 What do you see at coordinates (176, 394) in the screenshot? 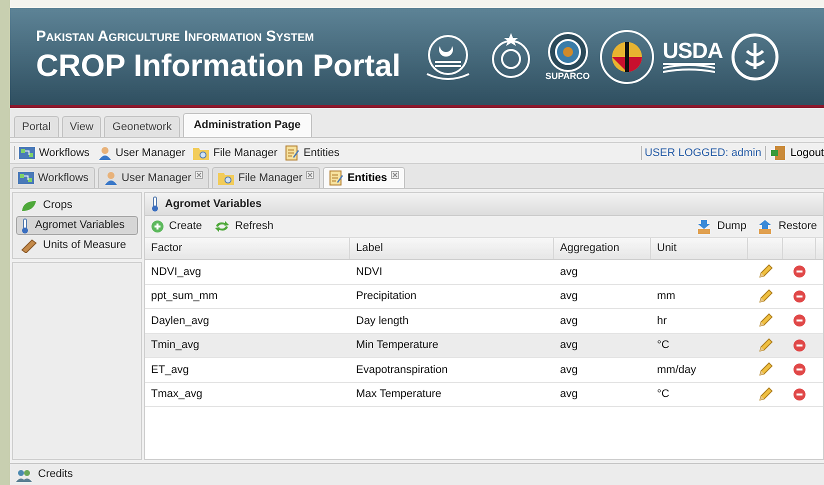
I see `table-cell-text: Tmax_avg` at bounding box center [176, 394].